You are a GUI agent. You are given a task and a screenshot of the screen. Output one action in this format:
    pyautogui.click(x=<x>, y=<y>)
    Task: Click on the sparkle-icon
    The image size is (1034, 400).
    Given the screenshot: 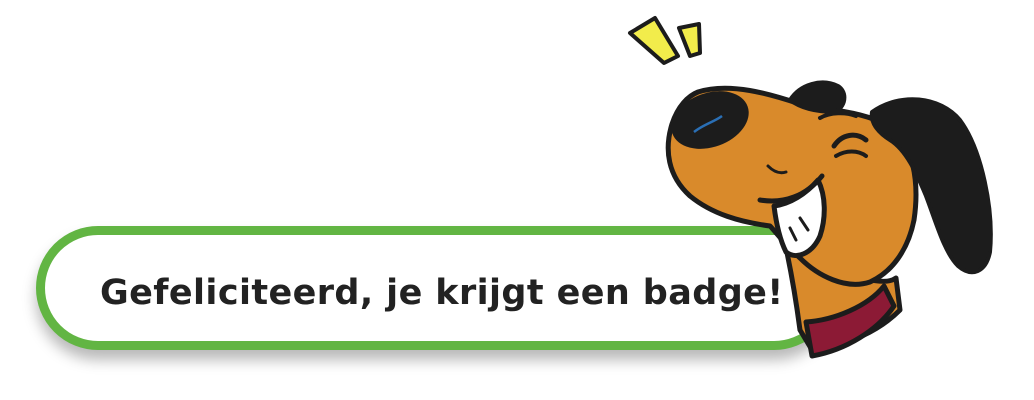 What is the action you would take?
    pyautogui.click(x=665, y=40)
    